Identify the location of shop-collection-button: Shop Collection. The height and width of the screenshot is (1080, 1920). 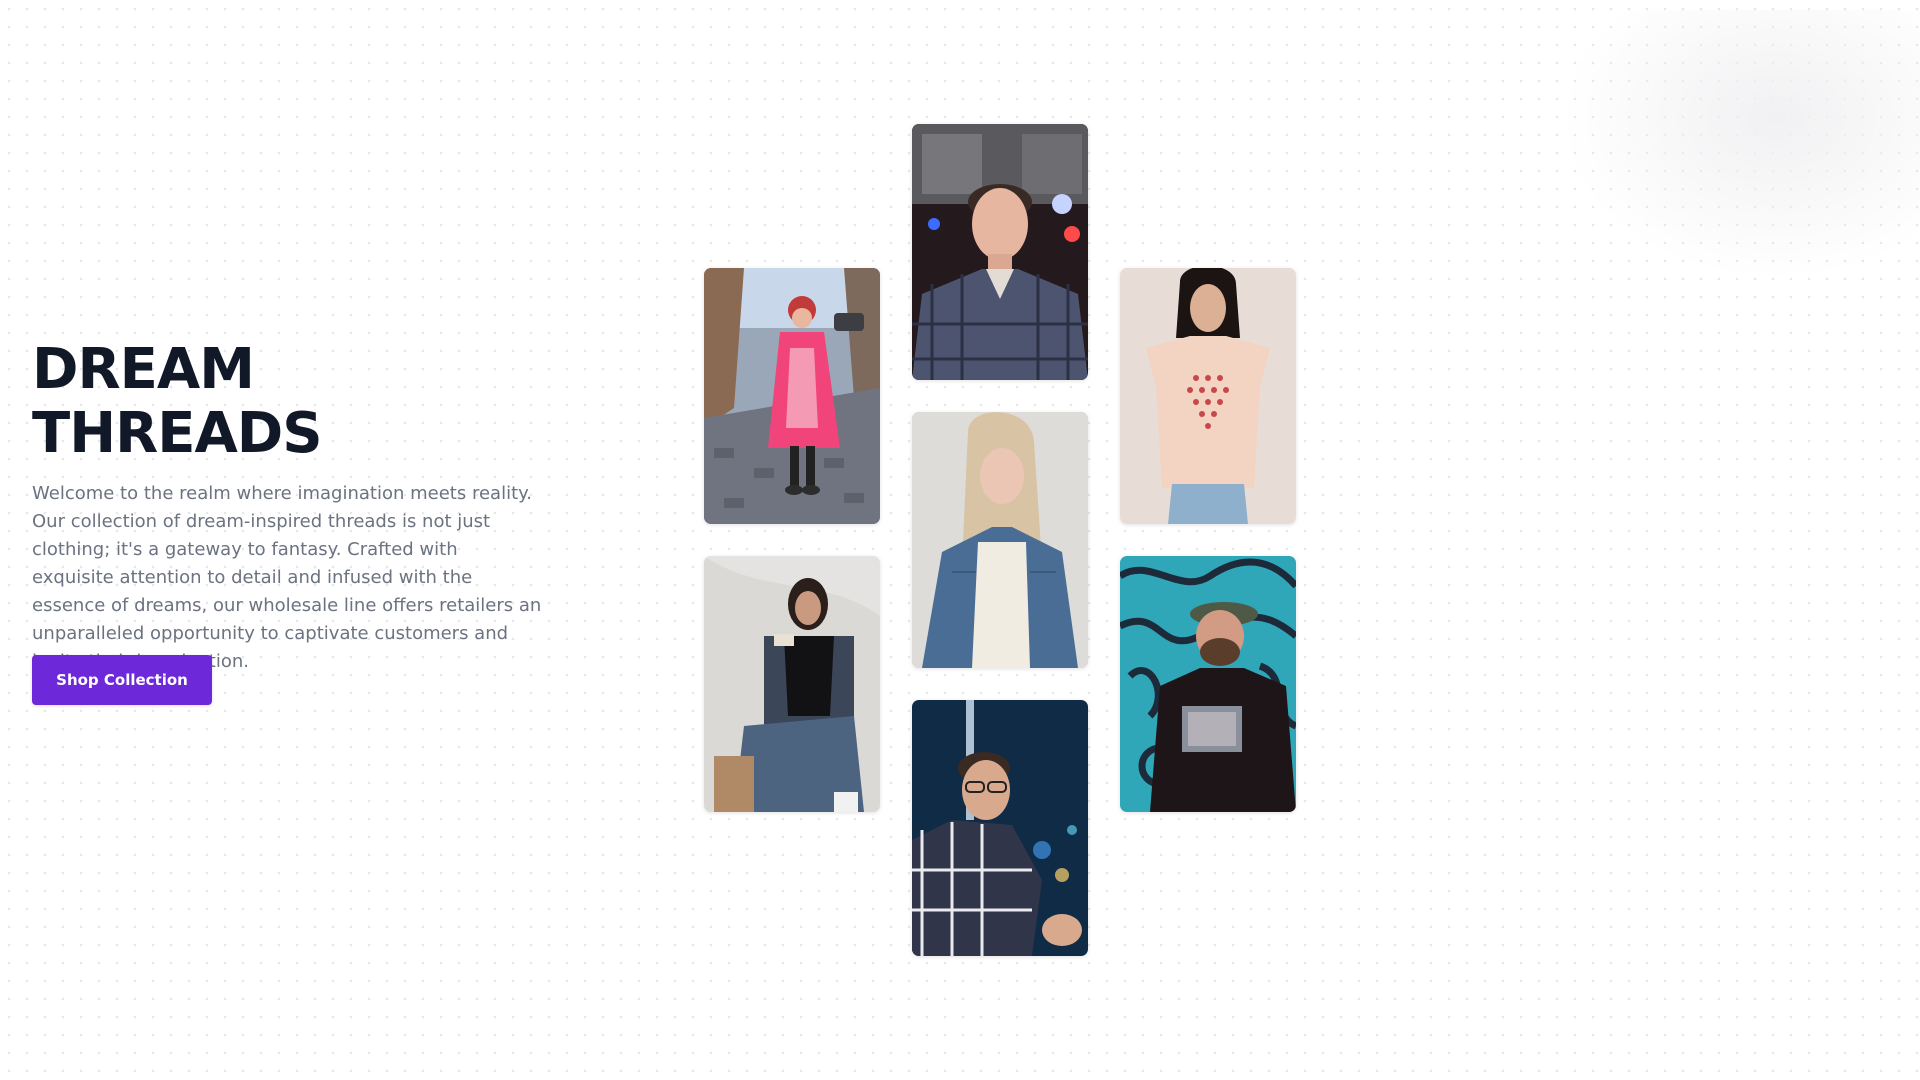
(122, 680).